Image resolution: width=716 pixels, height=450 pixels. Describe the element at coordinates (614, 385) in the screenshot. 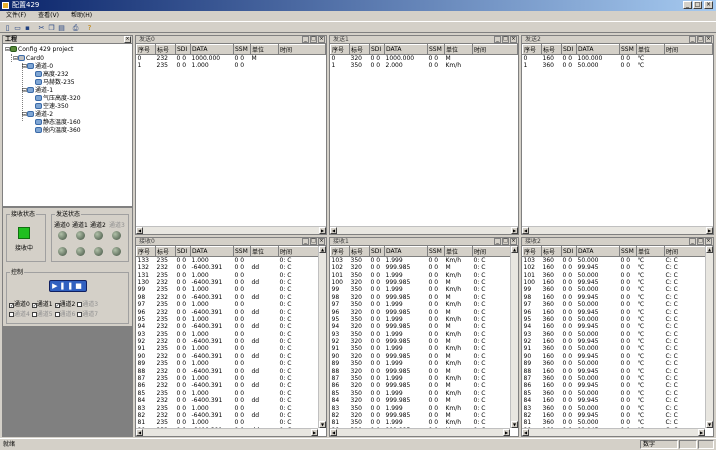

I see `table-row: 86 160 0 0 99.945 0 0 ℃ C: C` at that location.